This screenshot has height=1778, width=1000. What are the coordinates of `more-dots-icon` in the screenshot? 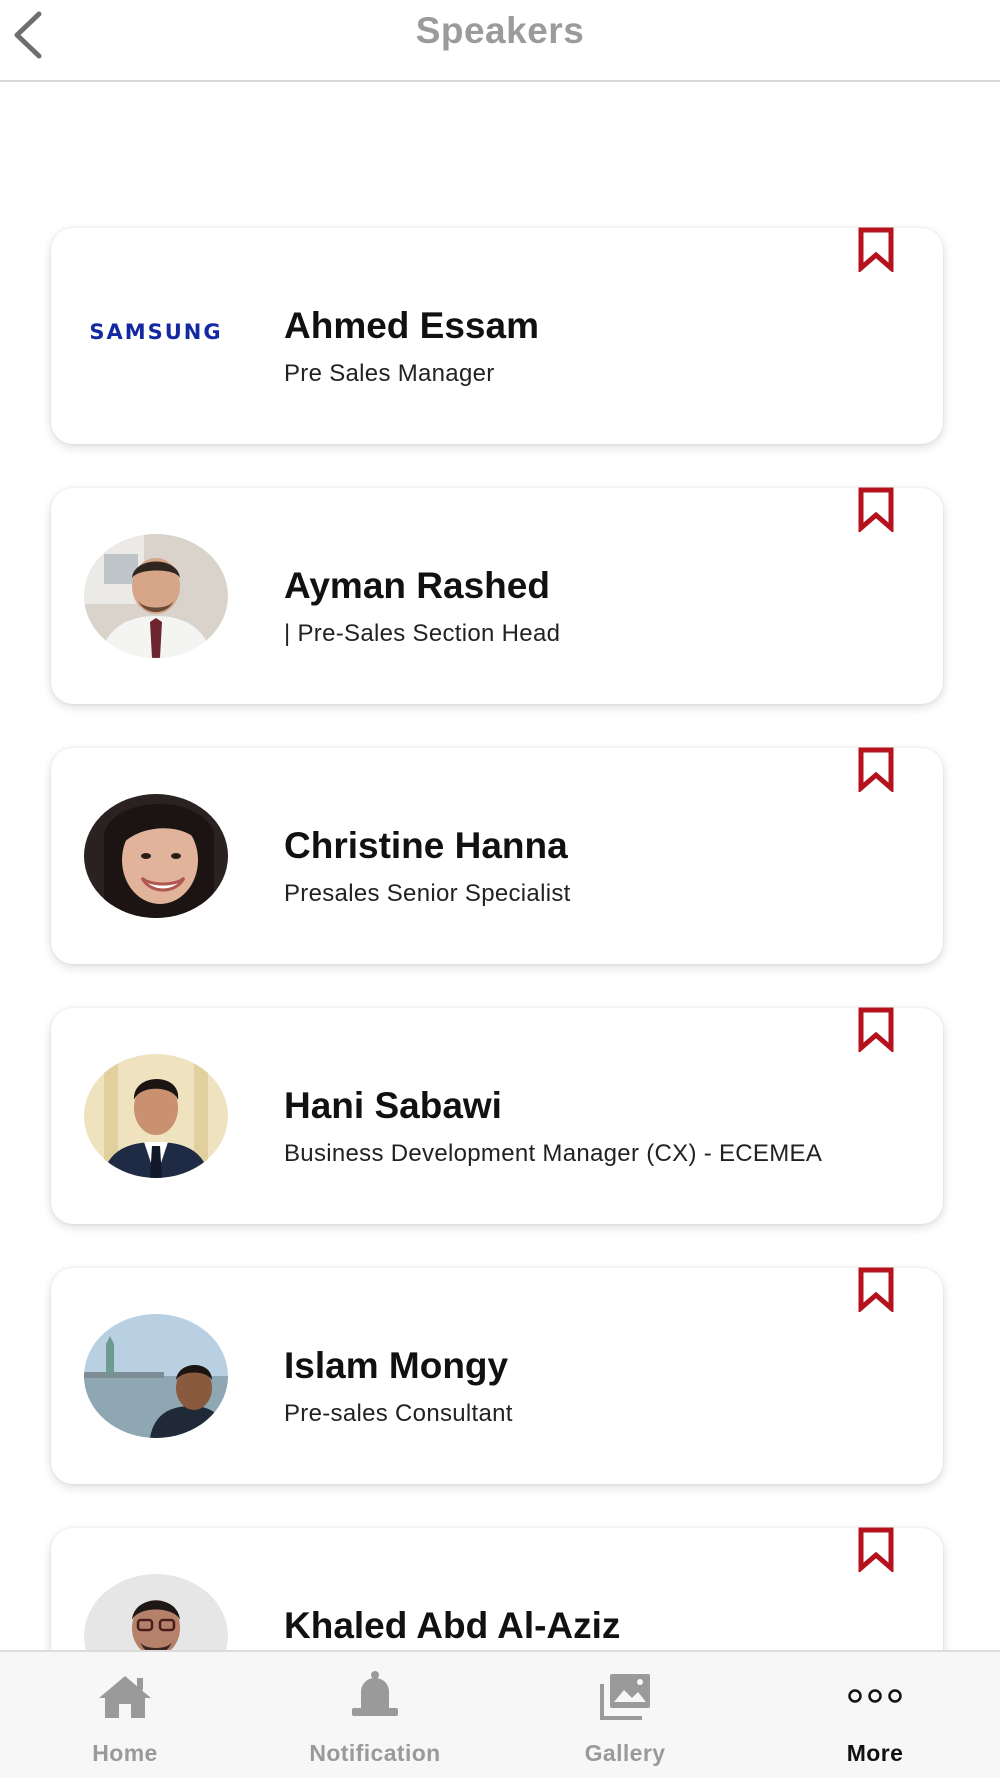 It's located at (875, 1696).